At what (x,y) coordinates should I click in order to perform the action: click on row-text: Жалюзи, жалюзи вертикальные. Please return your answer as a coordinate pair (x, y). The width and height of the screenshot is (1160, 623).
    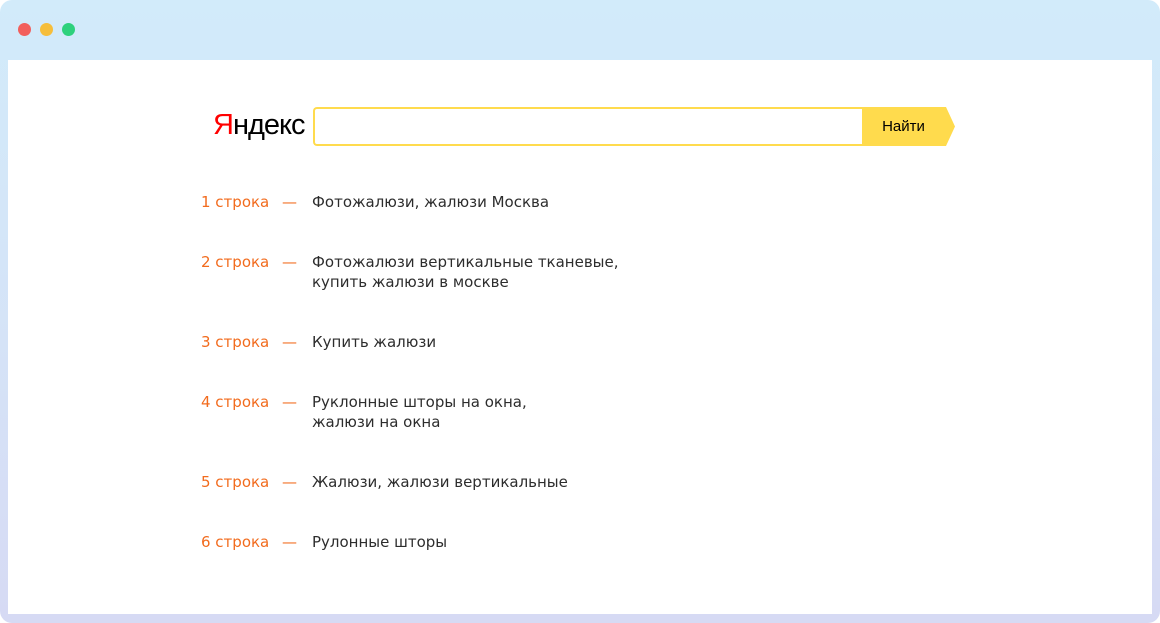
    Looking at the image, I should click on (440, 482).